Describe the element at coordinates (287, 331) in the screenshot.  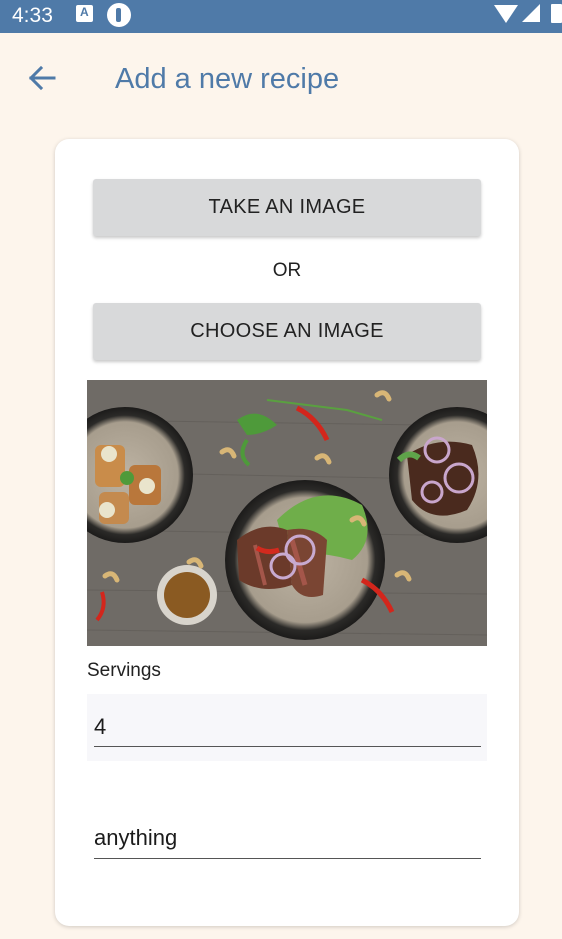
I see `choose-image-button: CHOOSE AN IMAGE` at that location.